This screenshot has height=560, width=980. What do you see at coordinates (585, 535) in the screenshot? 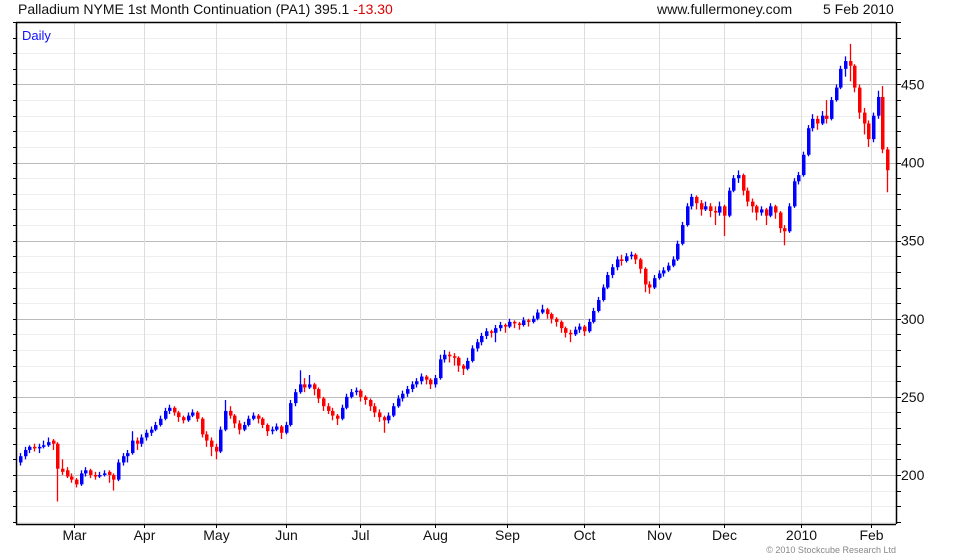
I see `x-tick-label: Oct` at bounding box center [585, 535].